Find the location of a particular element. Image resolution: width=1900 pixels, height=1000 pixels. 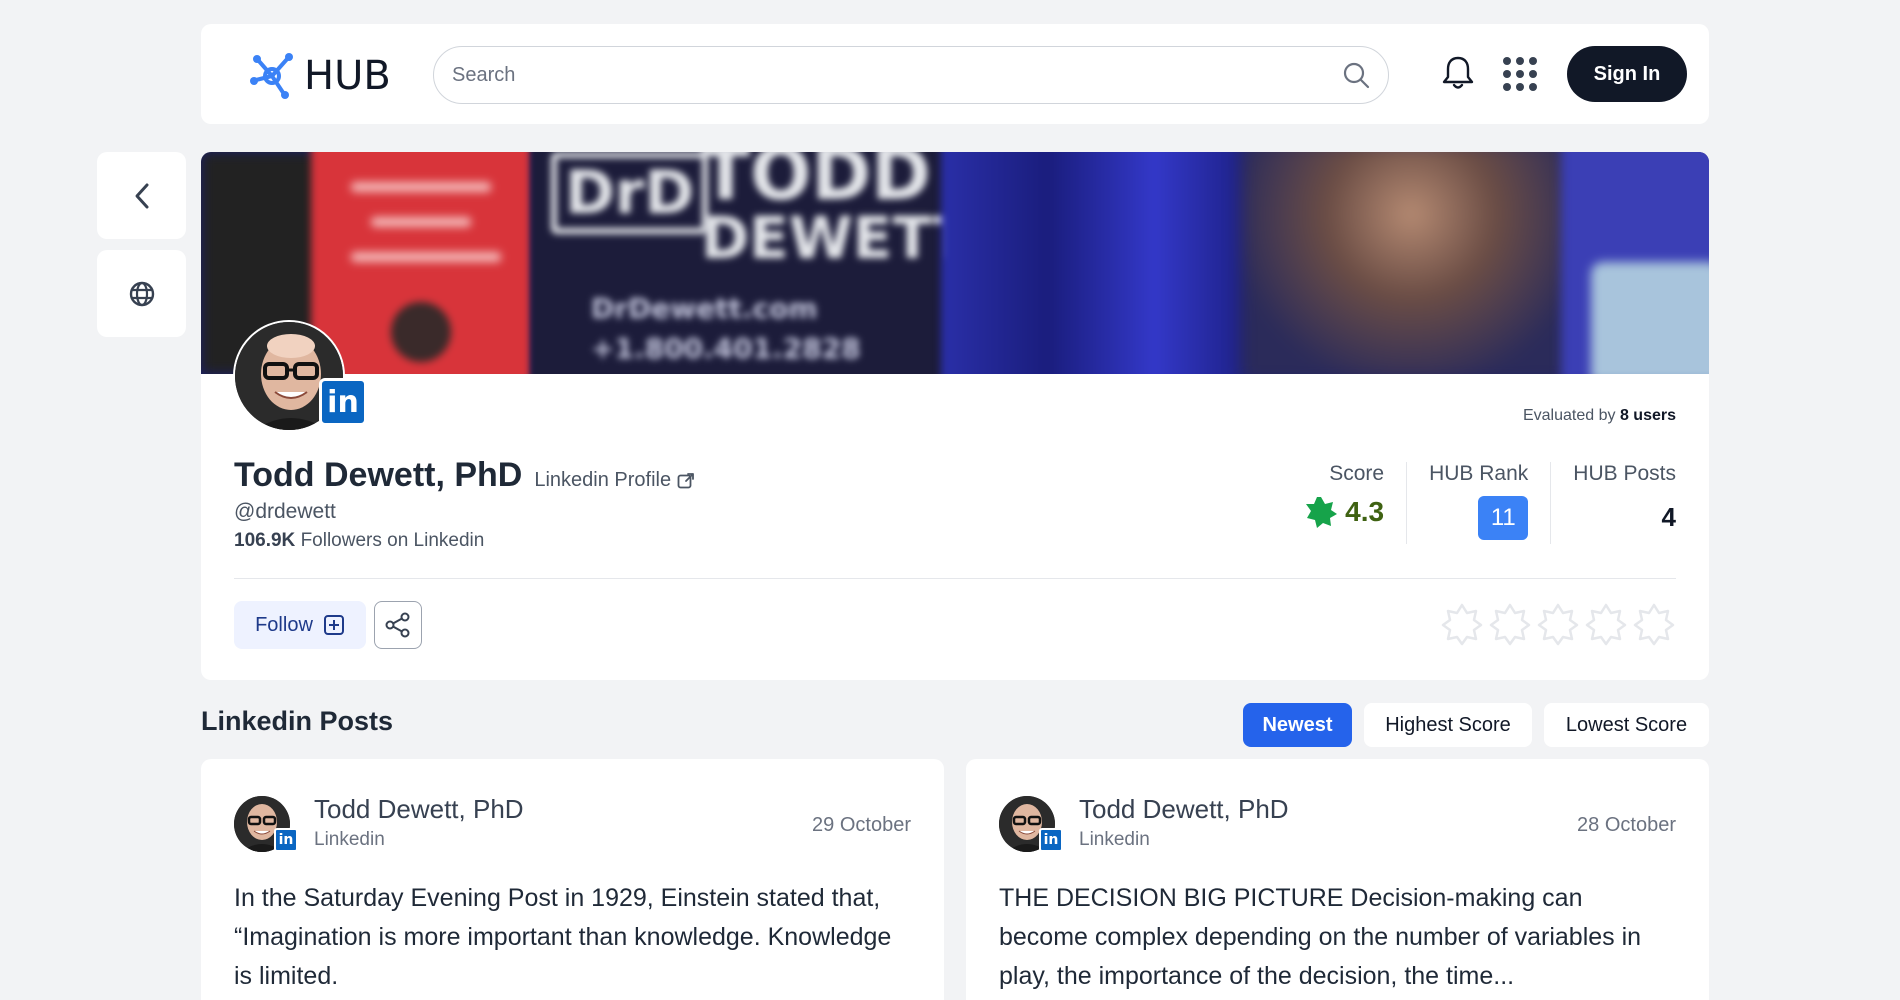

profile-handle: @drdewett is located at coordinates (285, 511).